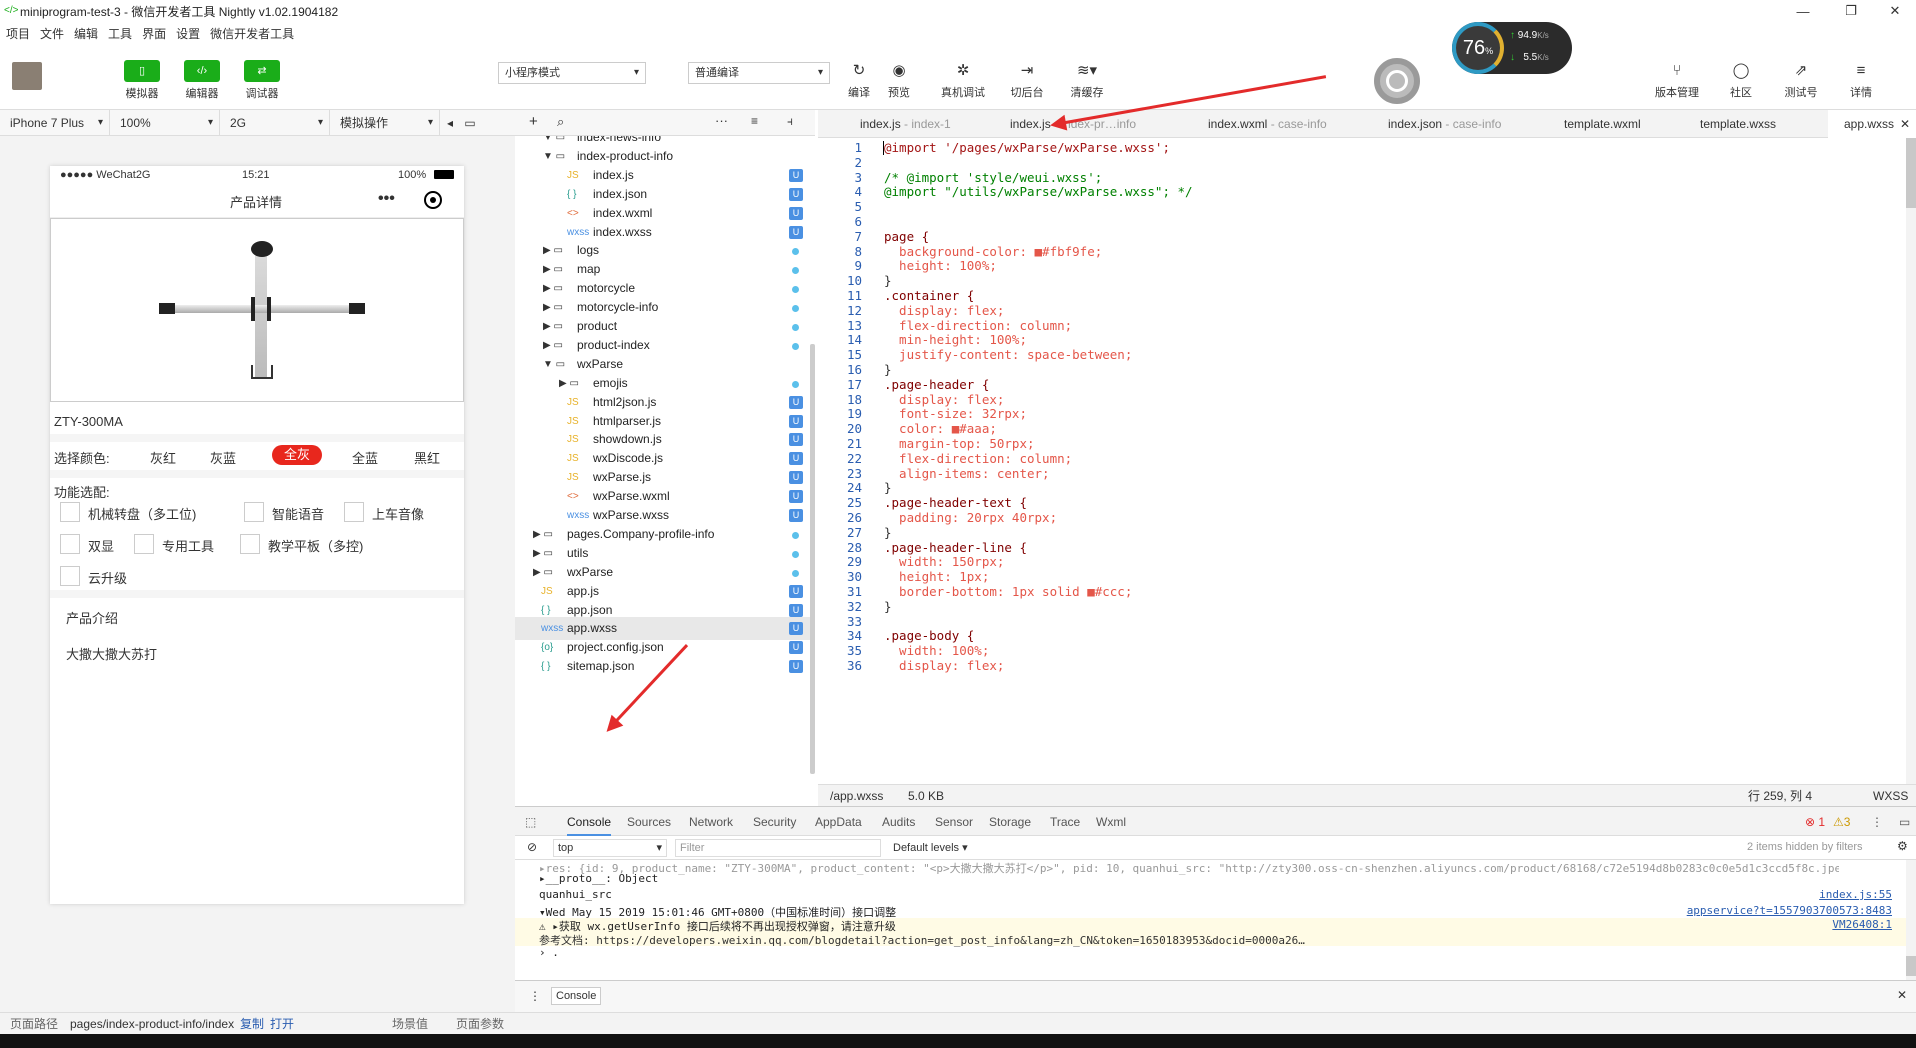  I want to click on close-tab-icon: ✕, so click(1905, 124).